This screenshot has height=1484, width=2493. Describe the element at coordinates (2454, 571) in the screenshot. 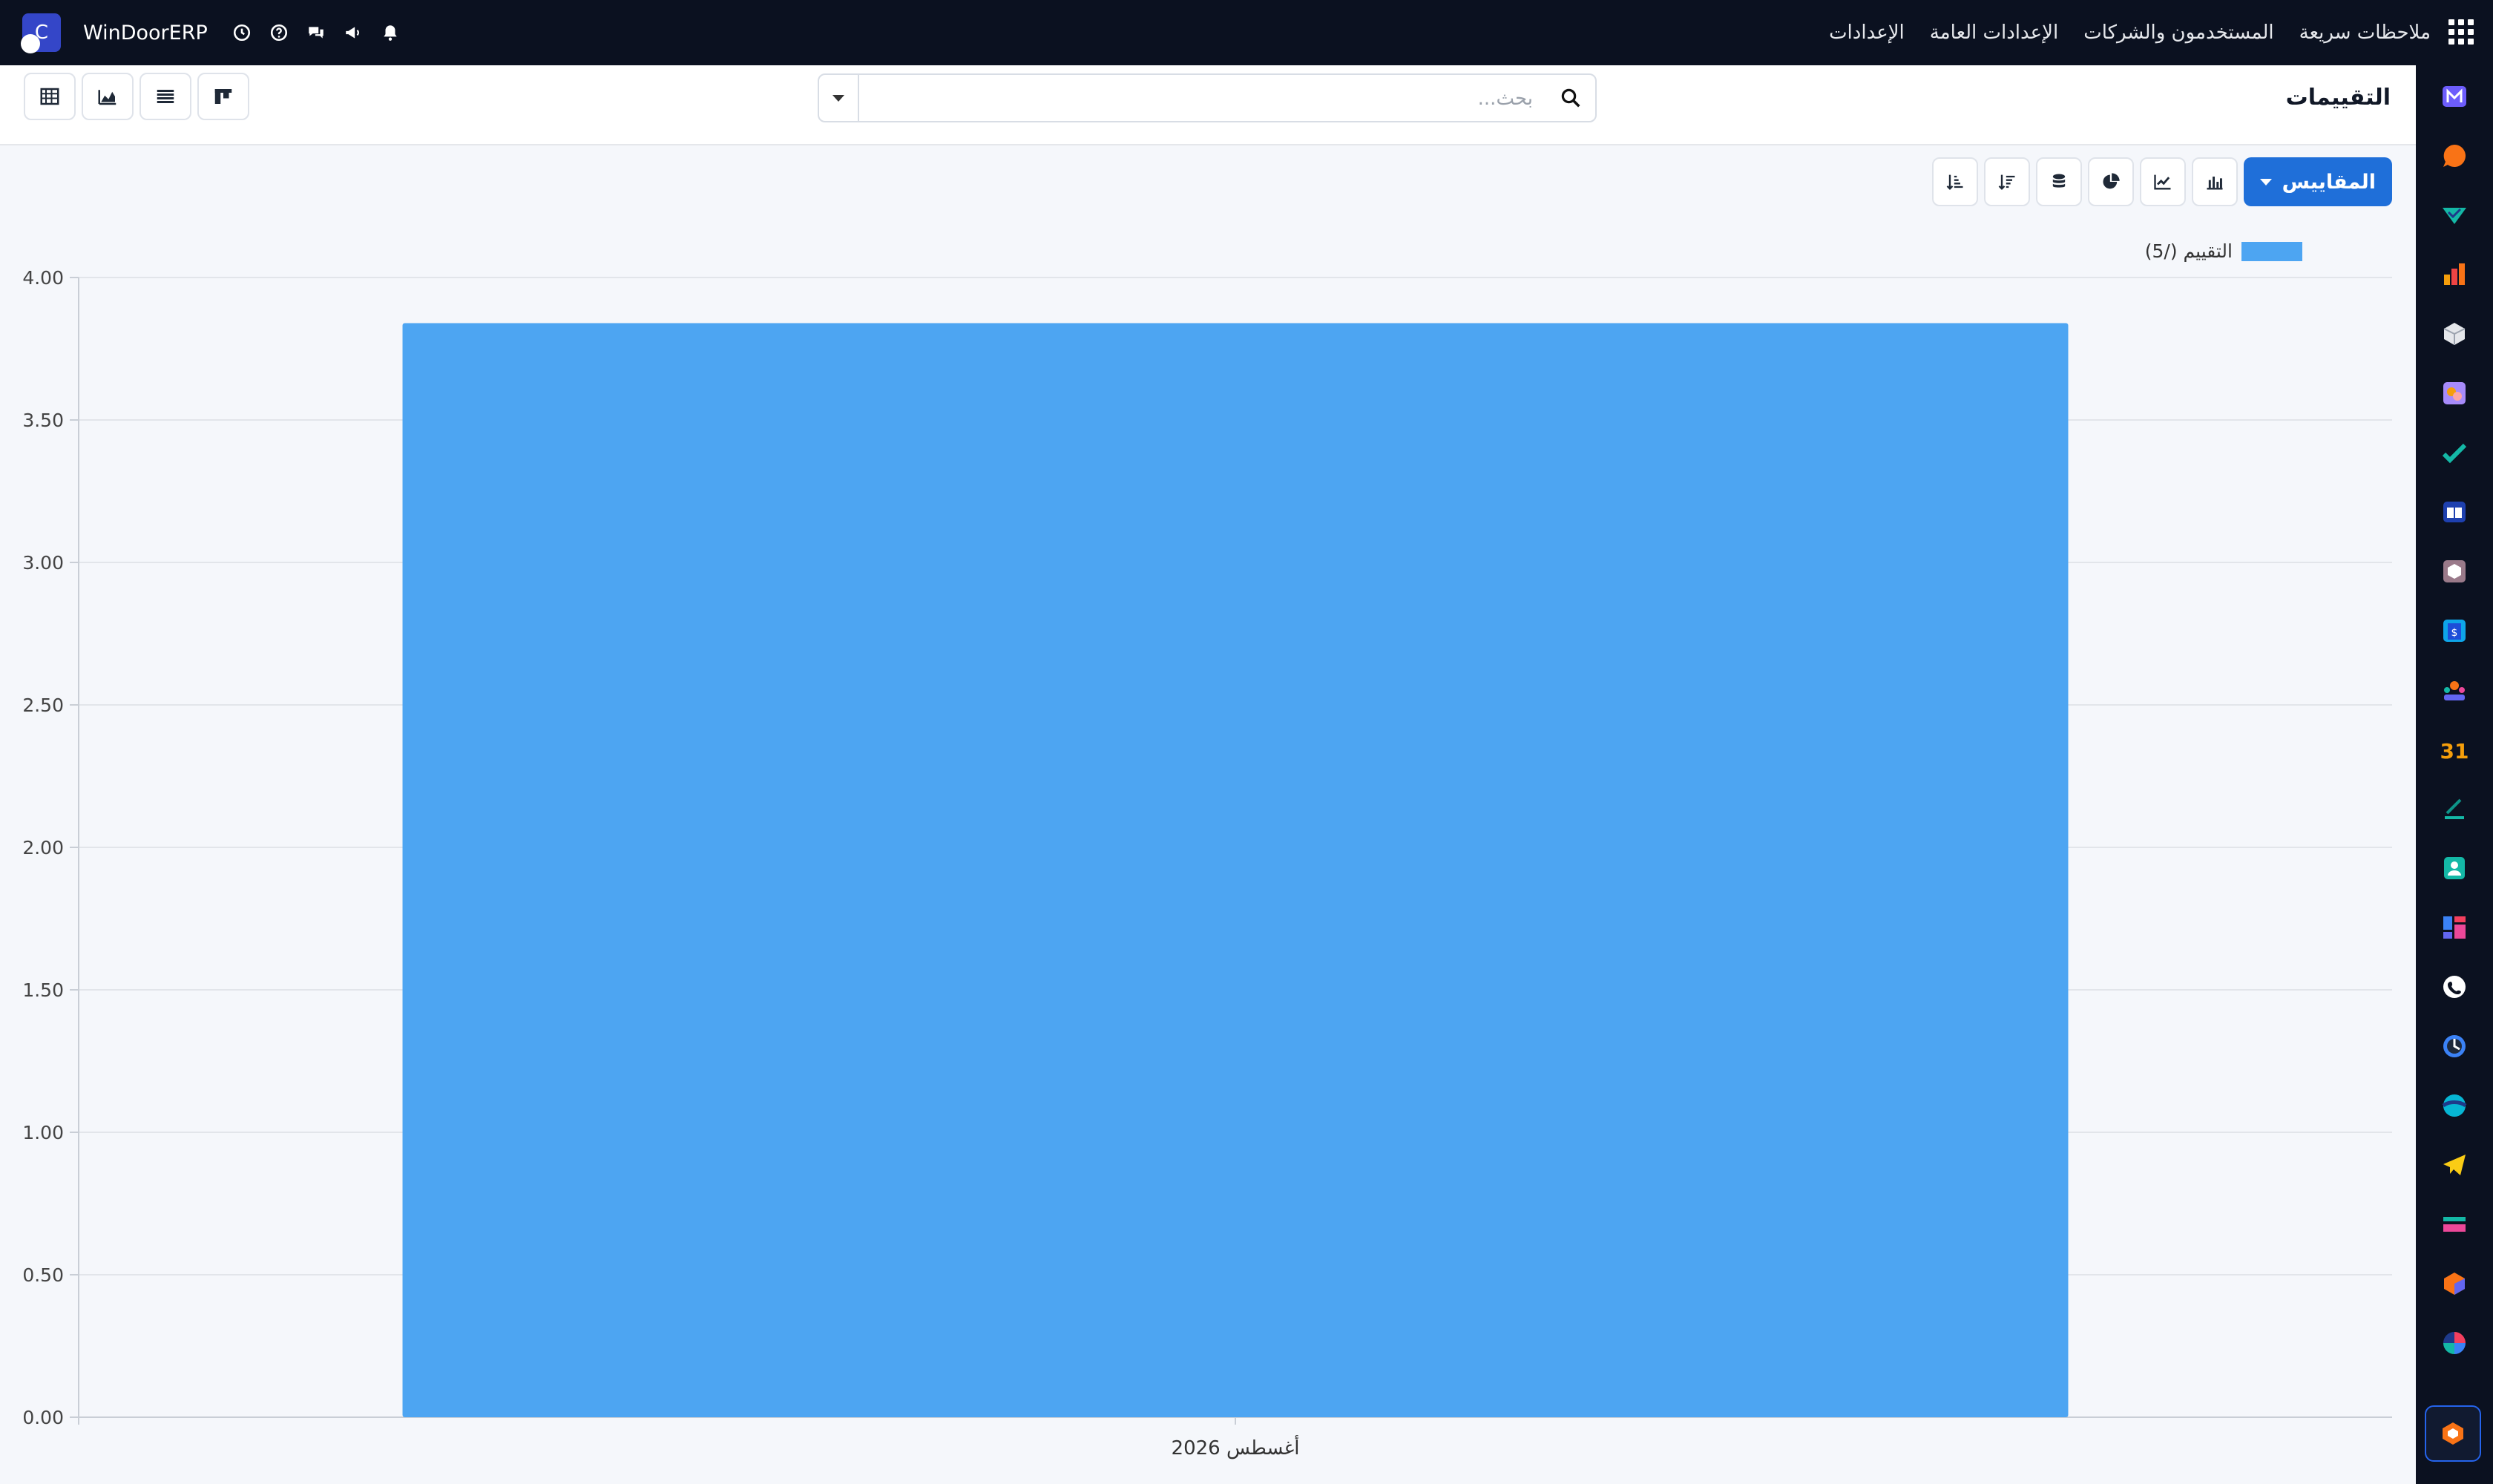

I see `products-app-icon` at that location.